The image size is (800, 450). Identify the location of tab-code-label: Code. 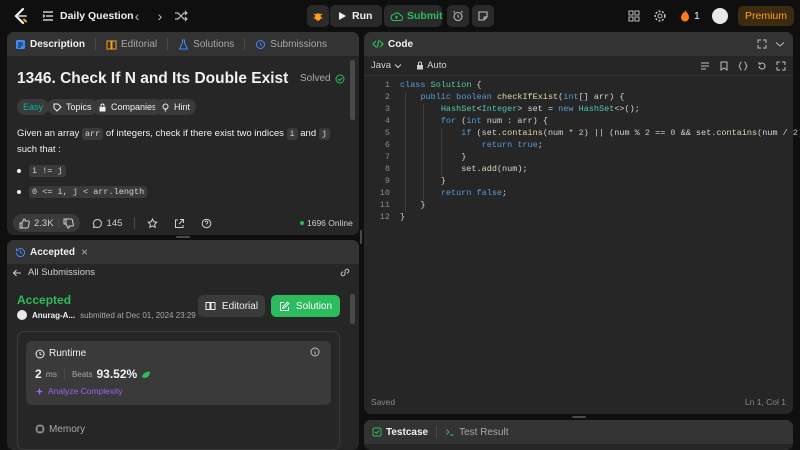
(400, 44).